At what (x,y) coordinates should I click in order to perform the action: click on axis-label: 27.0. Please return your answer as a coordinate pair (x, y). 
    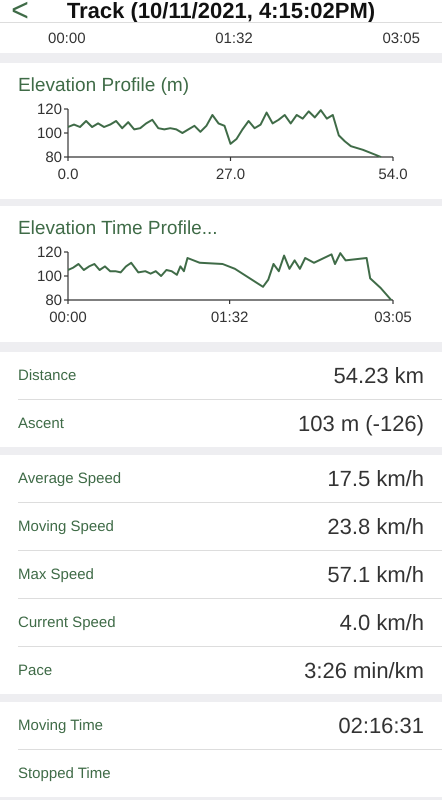
    Looking at the image, I should click on (231, 174).